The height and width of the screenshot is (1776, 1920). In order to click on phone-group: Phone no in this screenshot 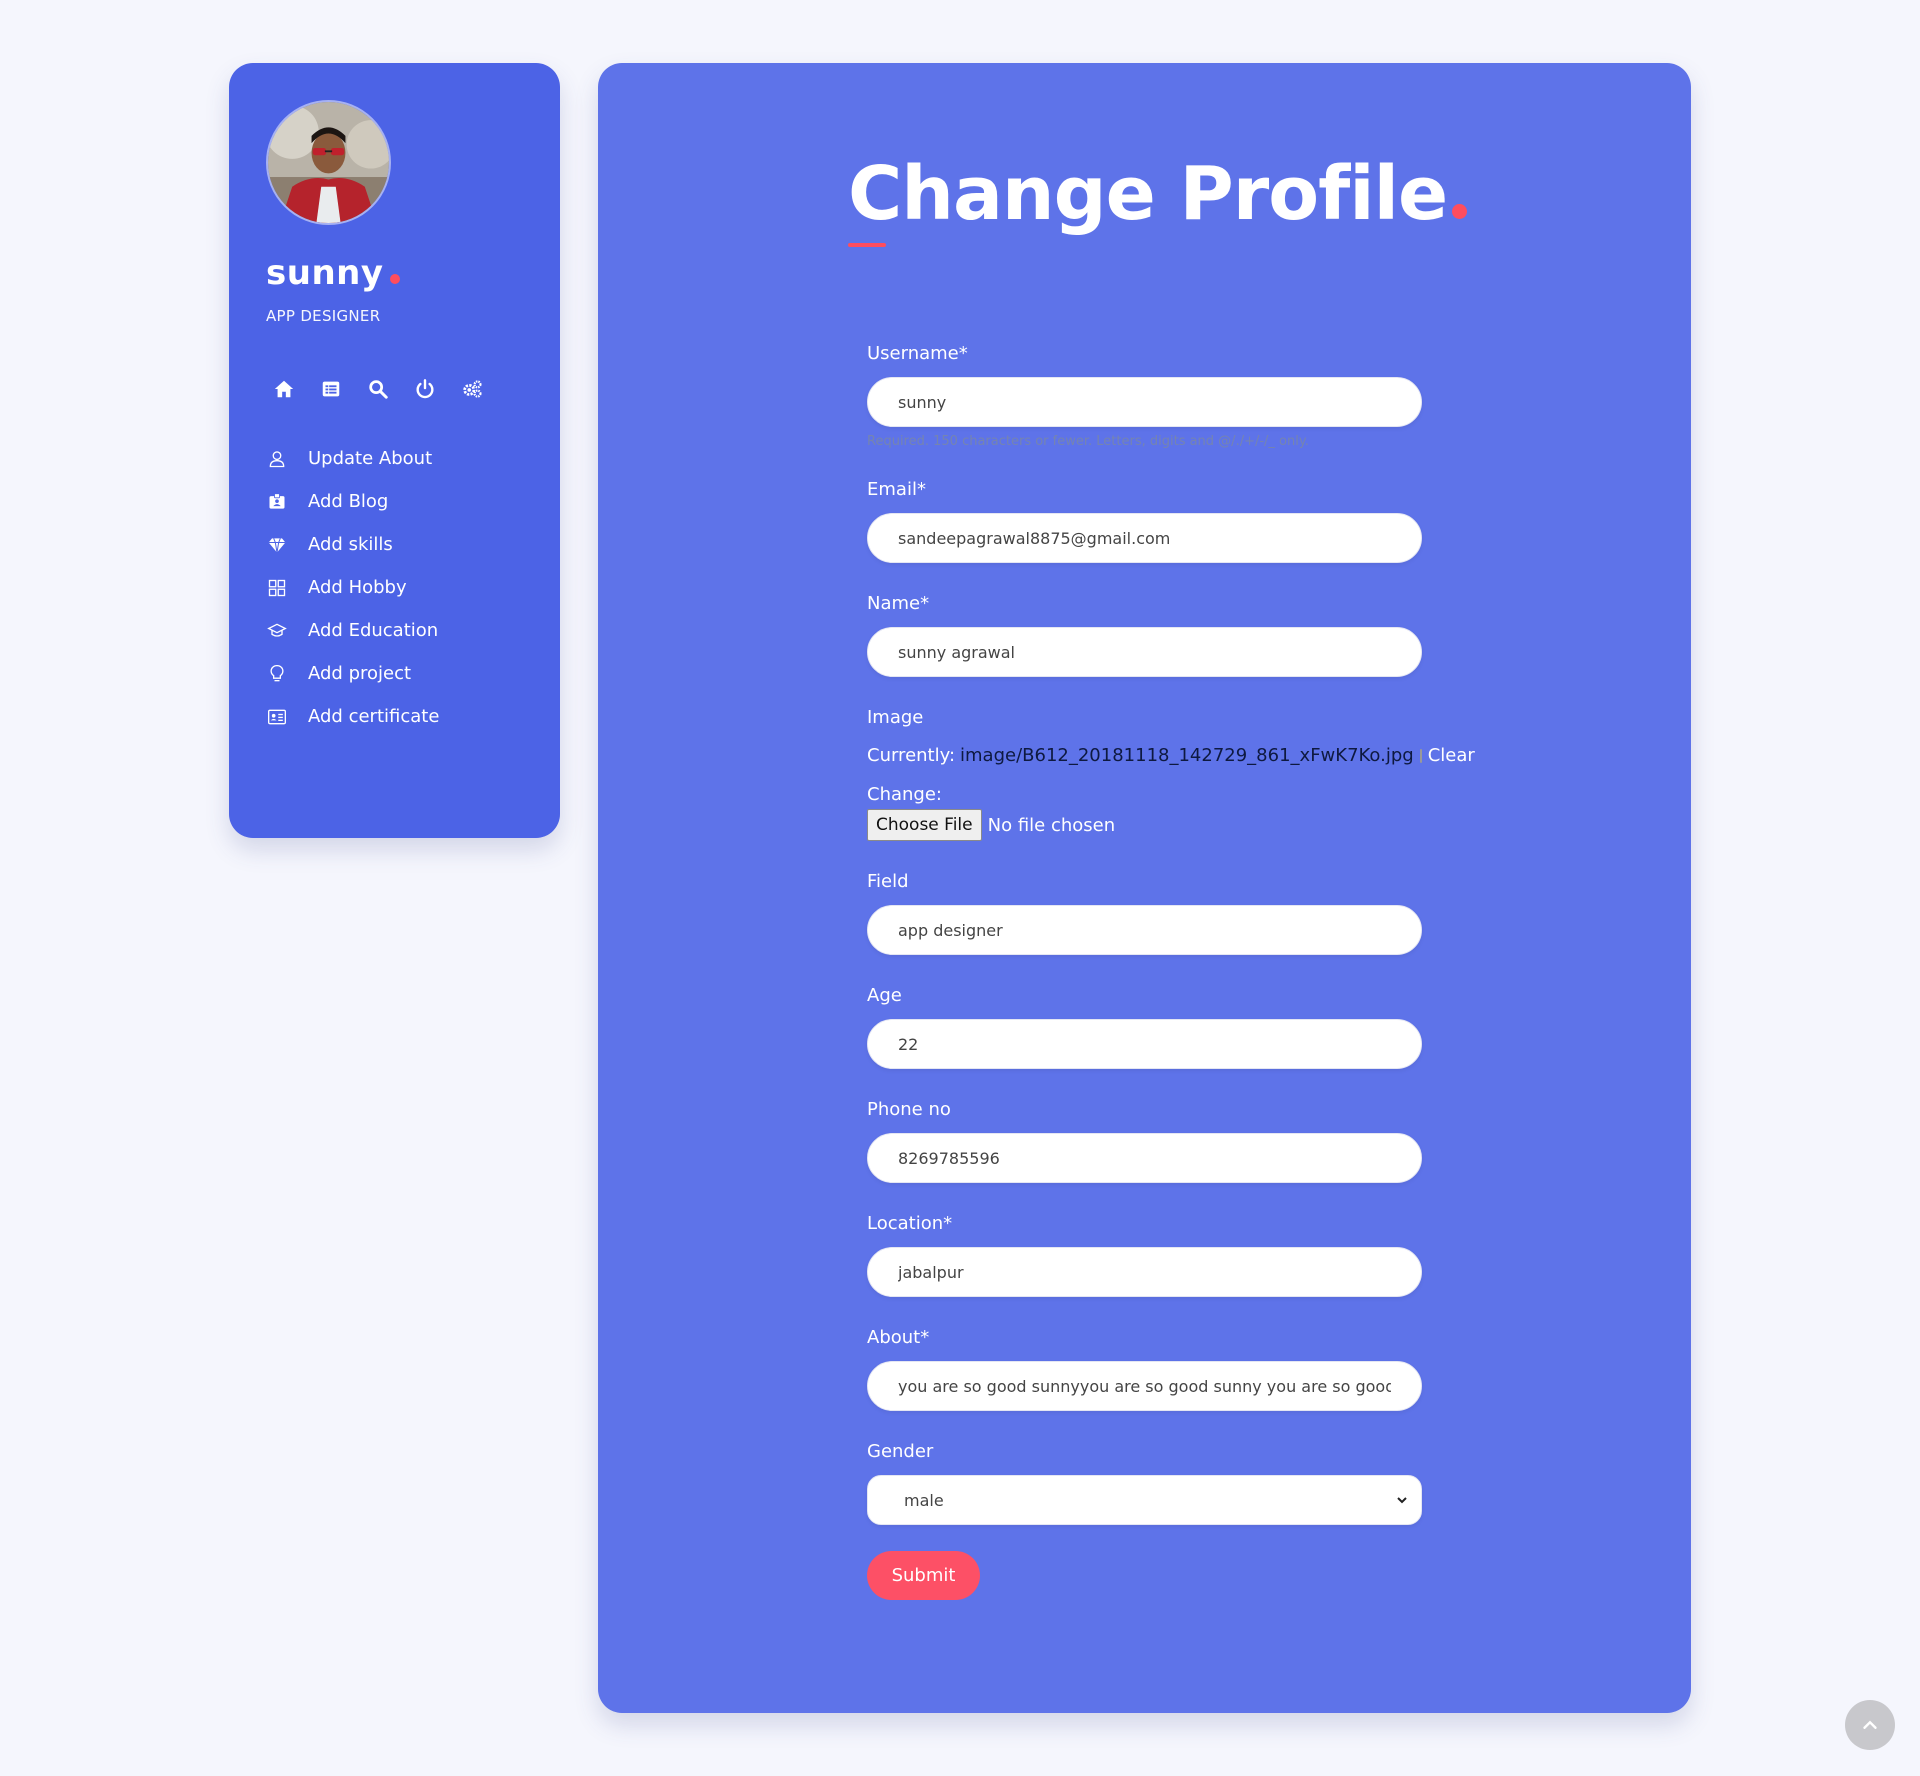, I will do `click(1144, 1141)`.